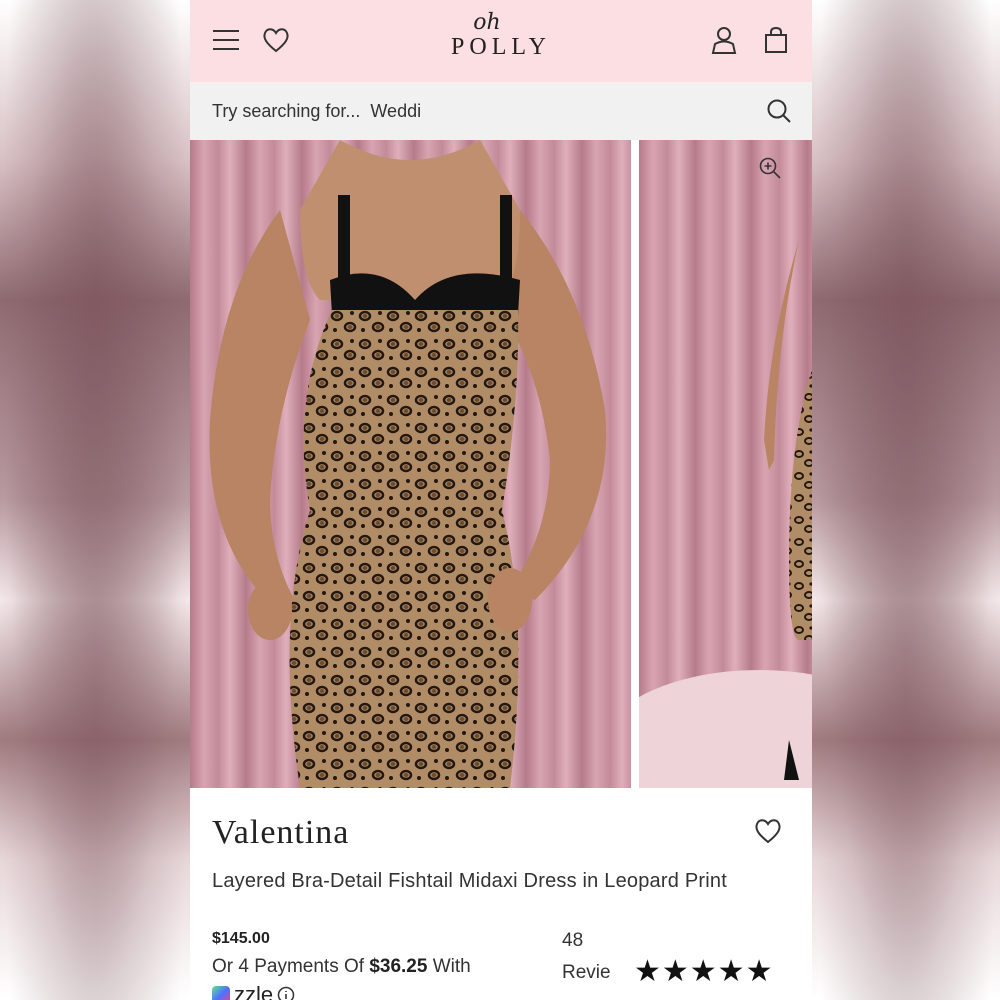  I want to click on account-button, so click(724, 40).